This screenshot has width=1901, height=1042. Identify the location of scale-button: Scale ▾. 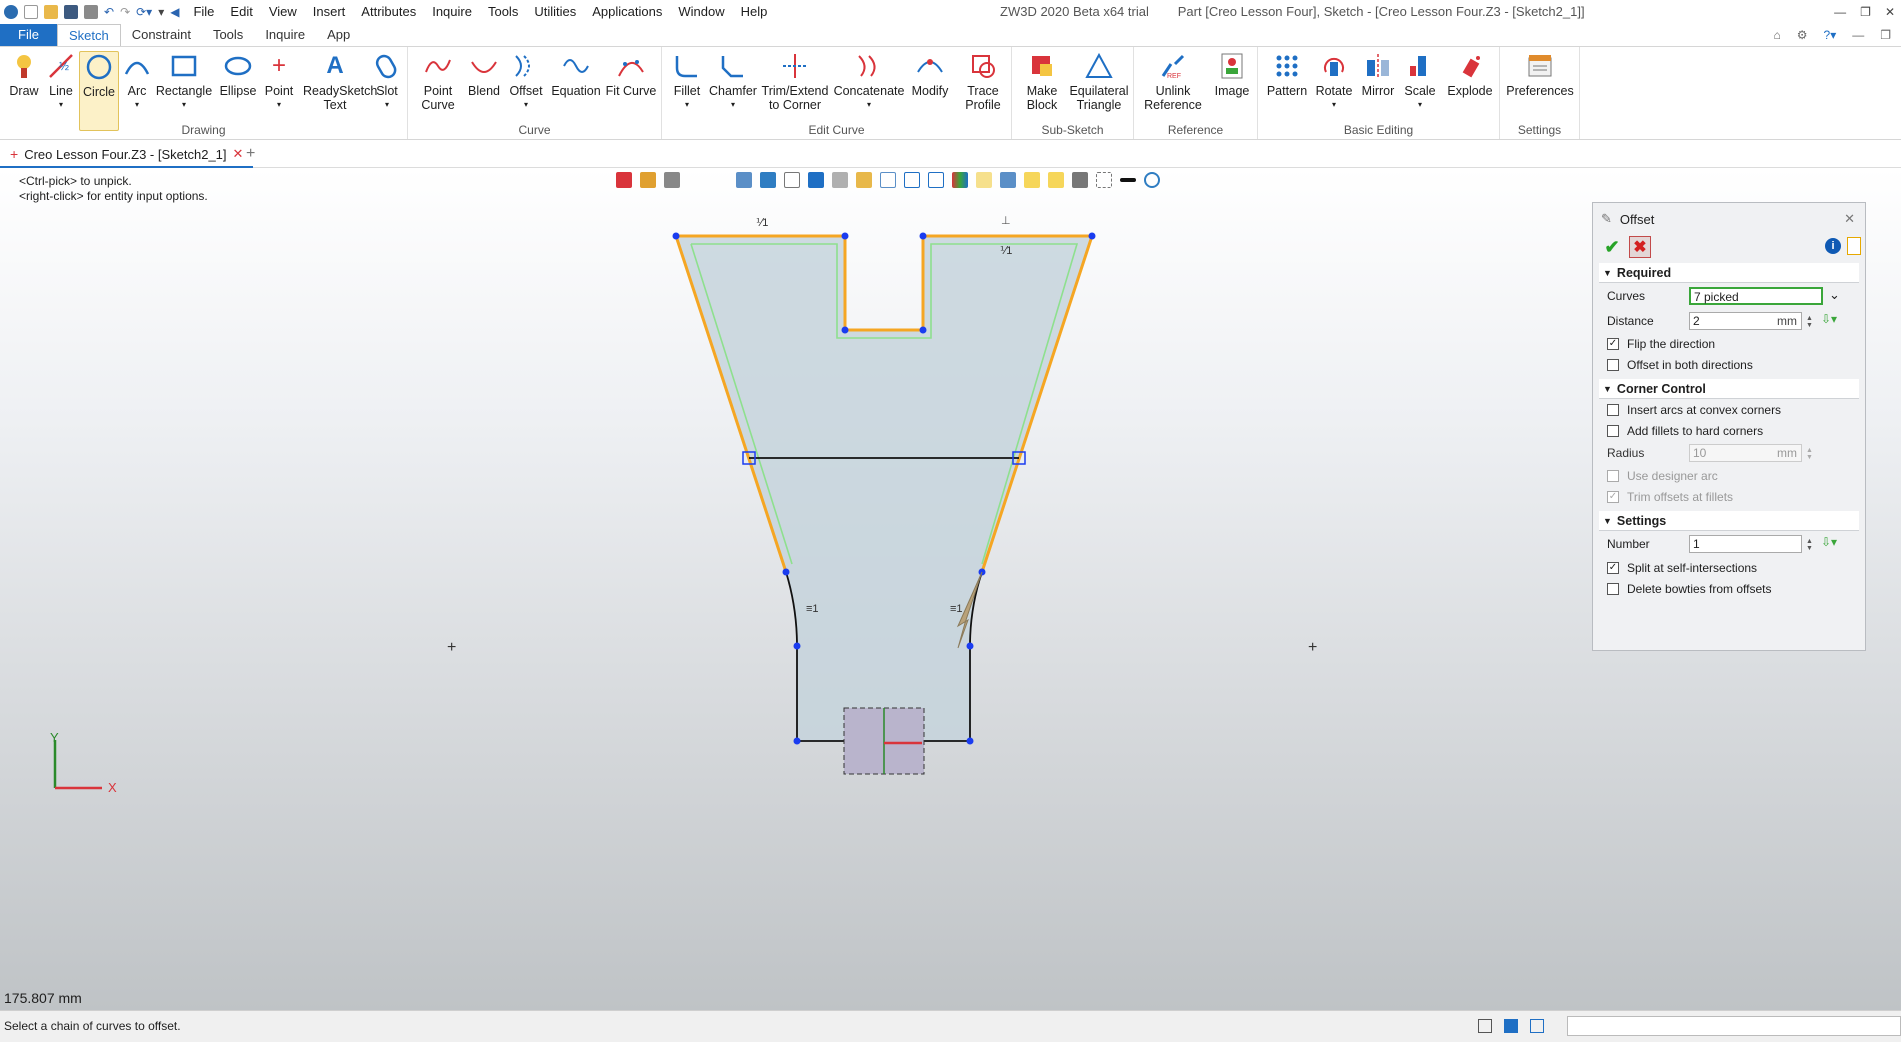
(1420, 81).